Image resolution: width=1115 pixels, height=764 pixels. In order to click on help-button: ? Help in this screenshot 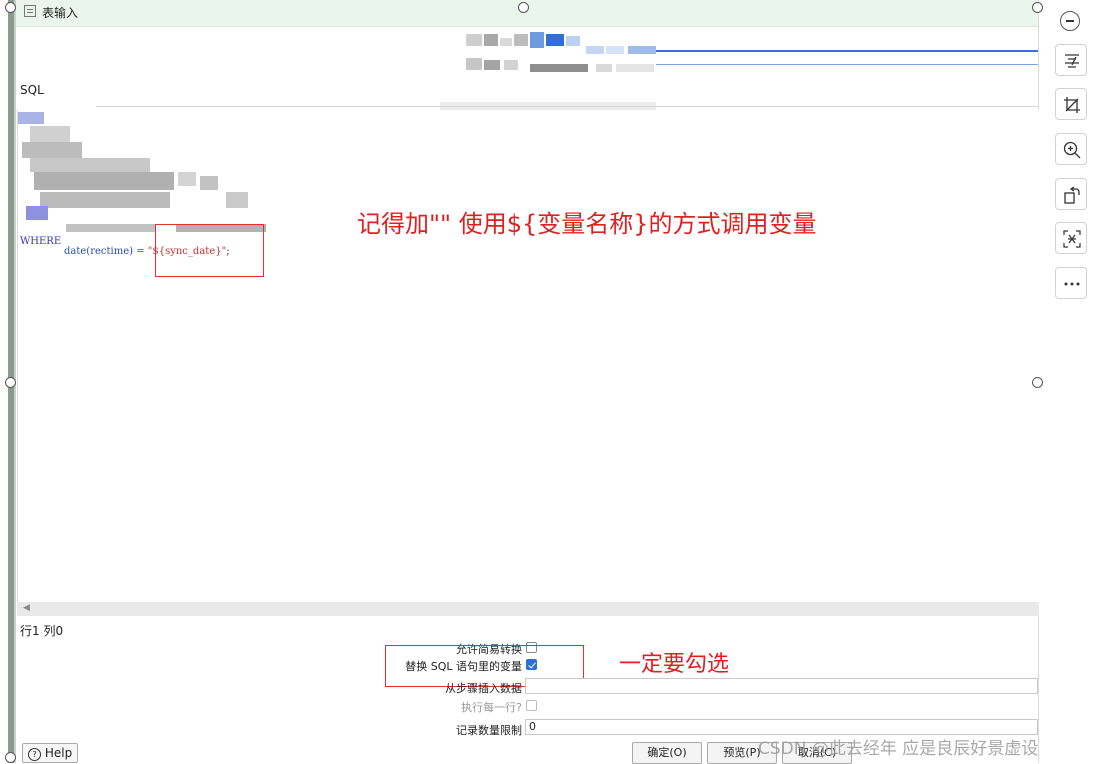, I will do `click(50, 753)`.